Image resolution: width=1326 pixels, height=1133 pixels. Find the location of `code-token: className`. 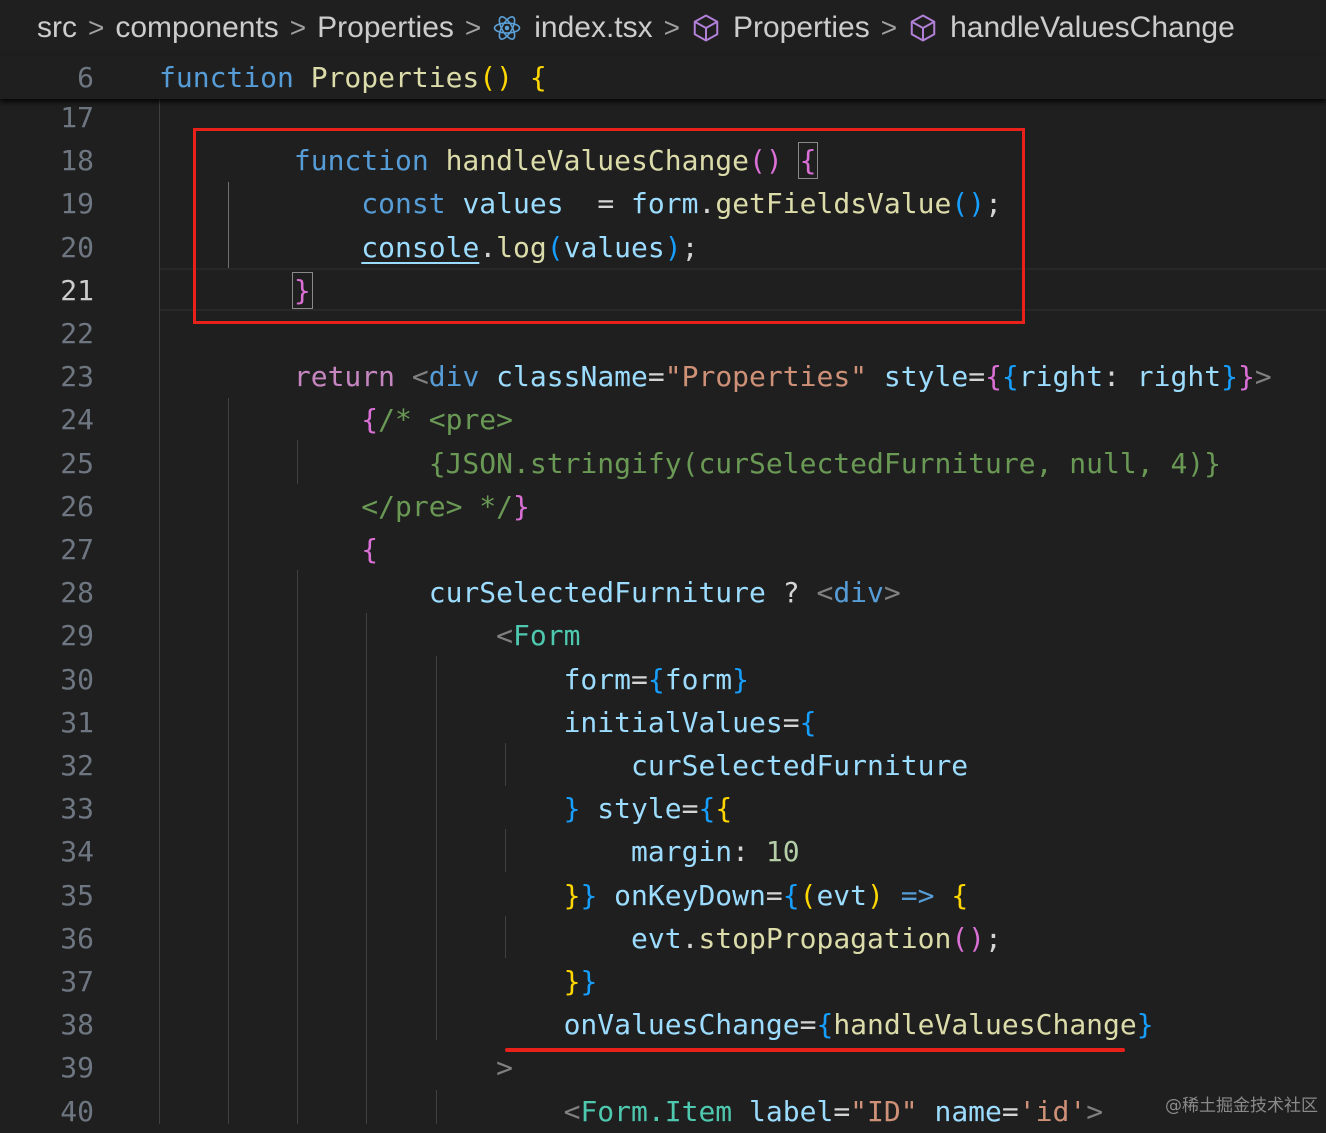

code-token: className is located at coordinates (572, 377).